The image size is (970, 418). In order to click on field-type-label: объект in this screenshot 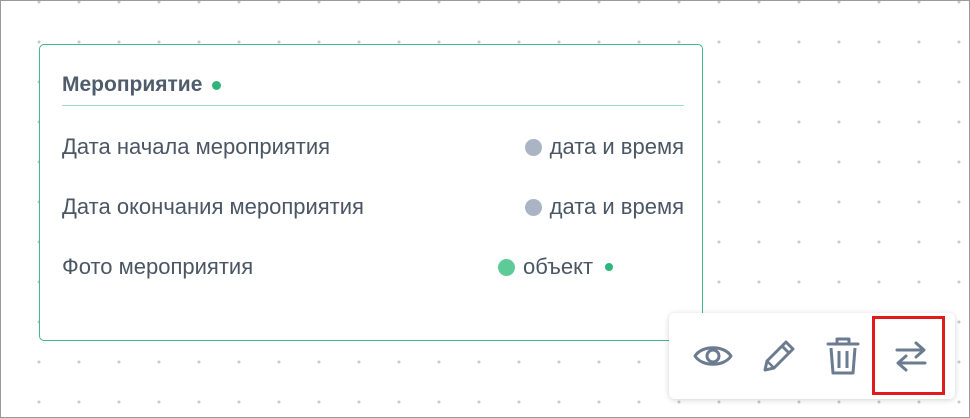, I will do `click(558, 266)`.